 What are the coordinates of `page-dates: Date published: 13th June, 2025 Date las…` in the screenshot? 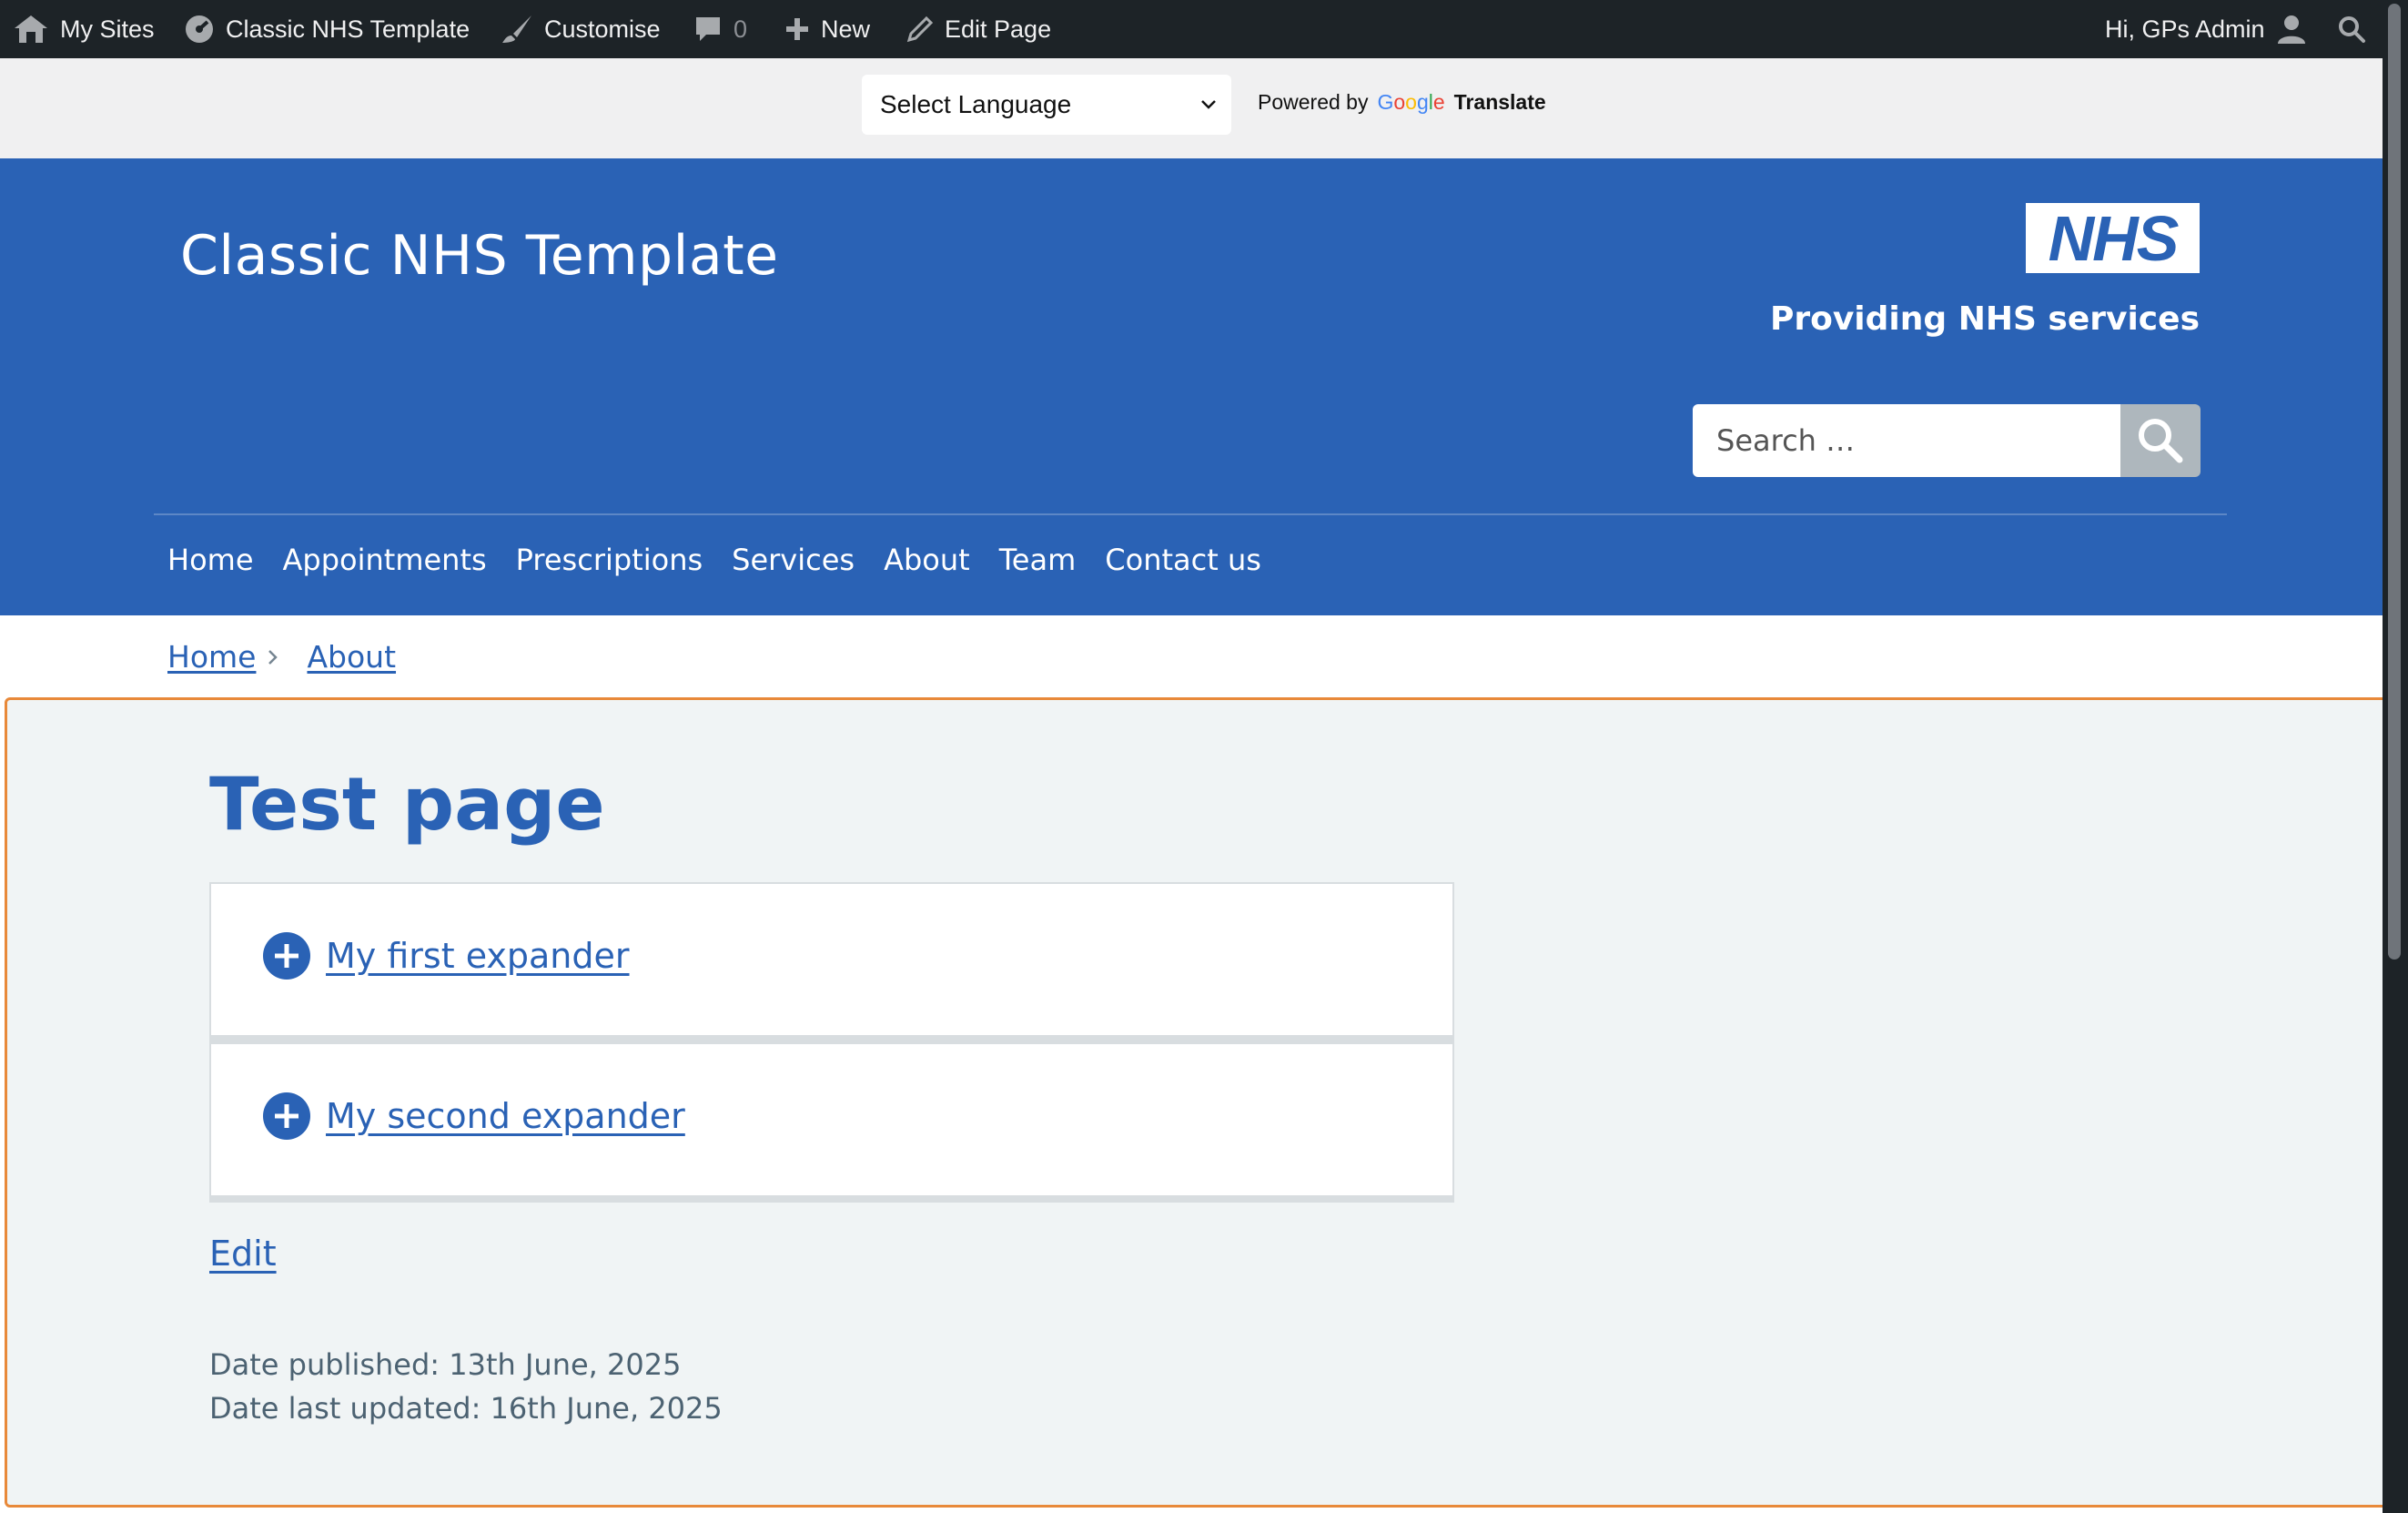 It's located at (466, 1386).